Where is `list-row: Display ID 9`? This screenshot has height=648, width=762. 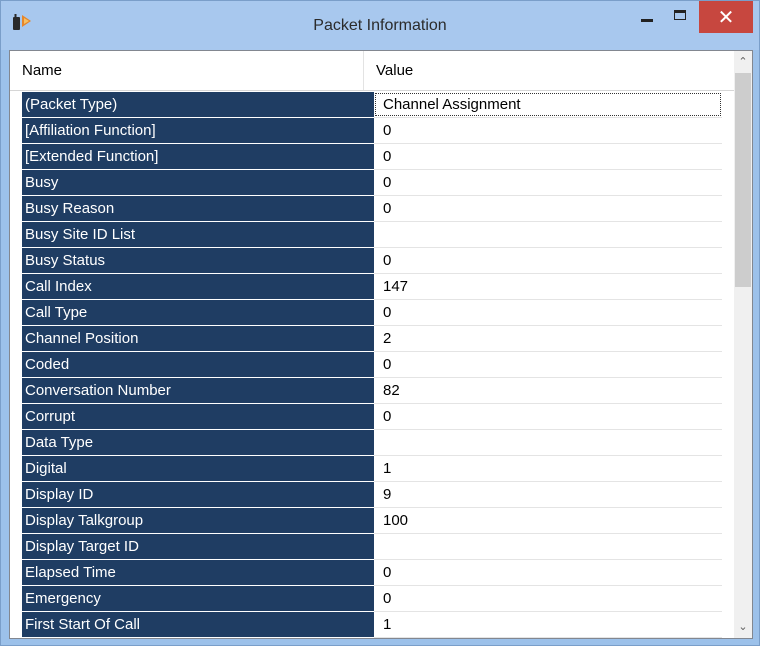
list-row: Display ID 9 is located at coordinates (372, 495).